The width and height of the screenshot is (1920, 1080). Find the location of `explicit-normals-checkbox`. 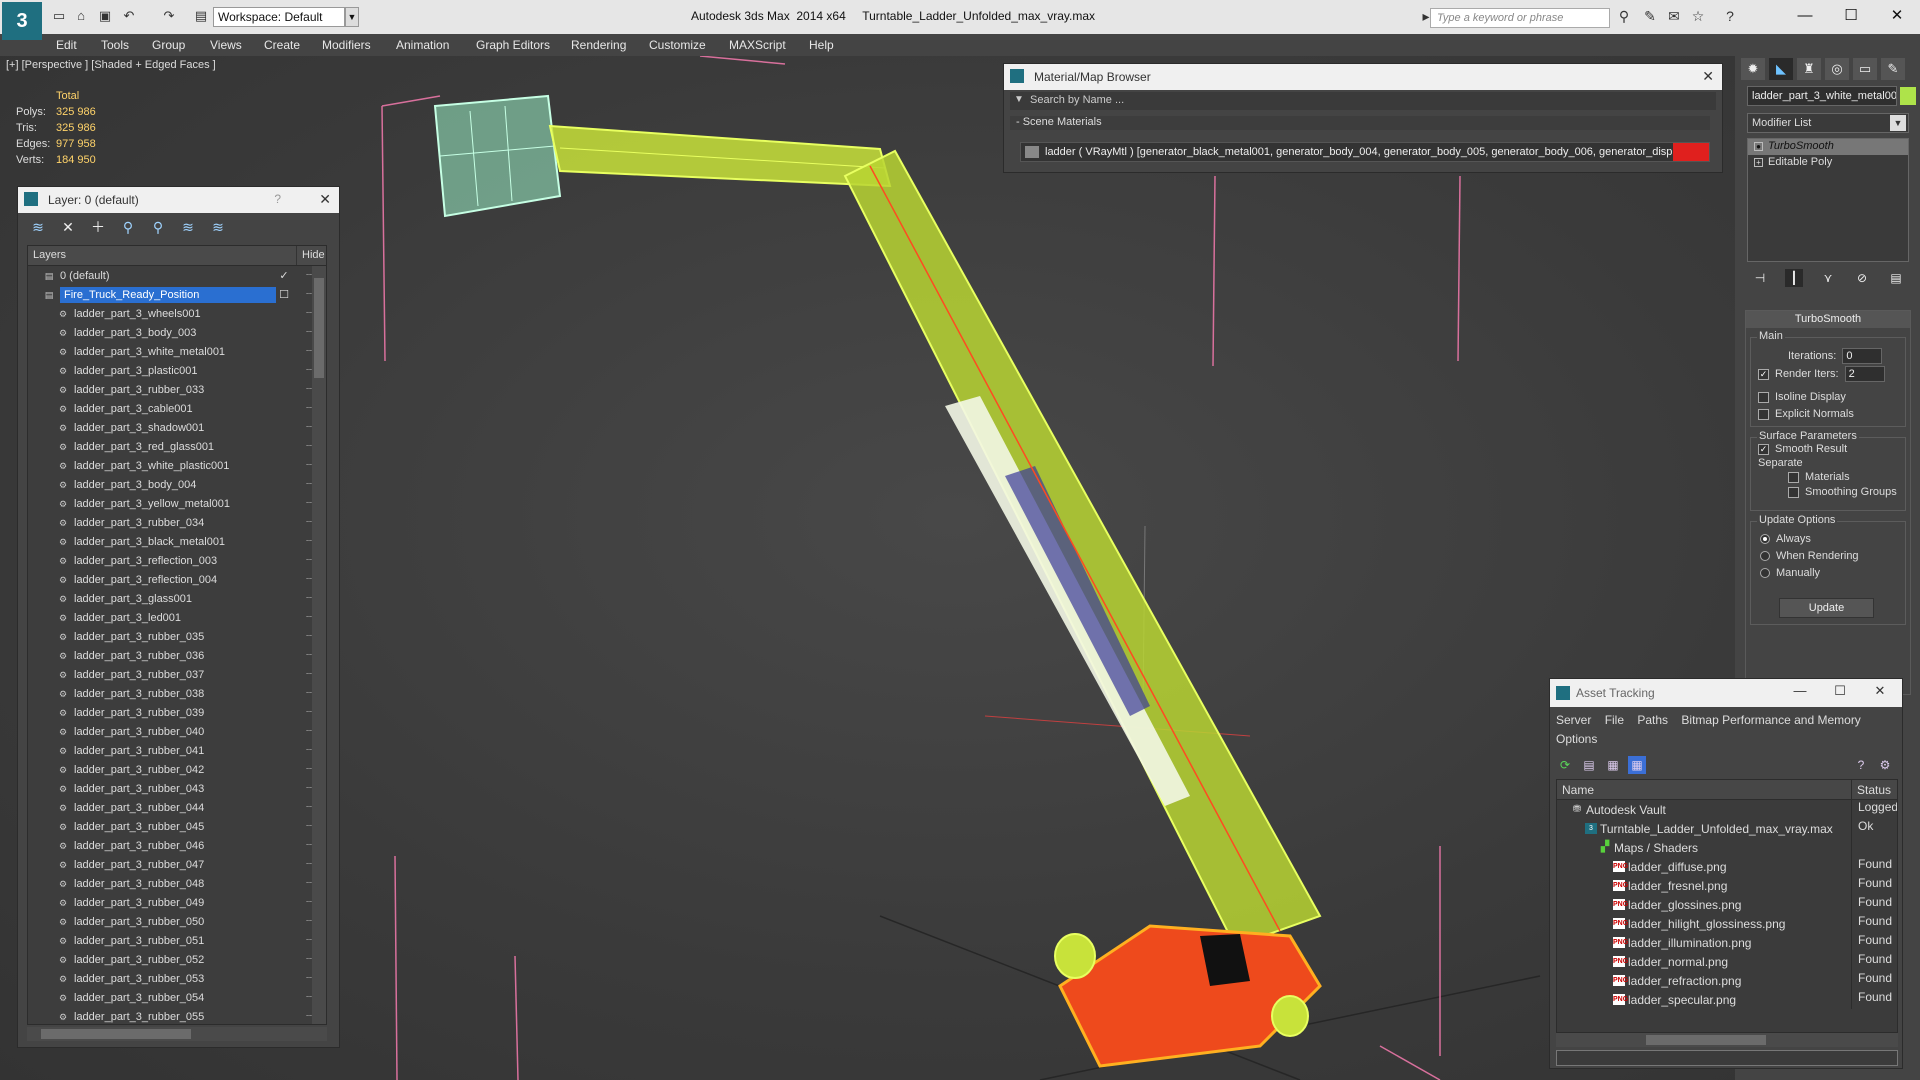

explicit-normals-checkbox is located at coordinates (1763, 414).